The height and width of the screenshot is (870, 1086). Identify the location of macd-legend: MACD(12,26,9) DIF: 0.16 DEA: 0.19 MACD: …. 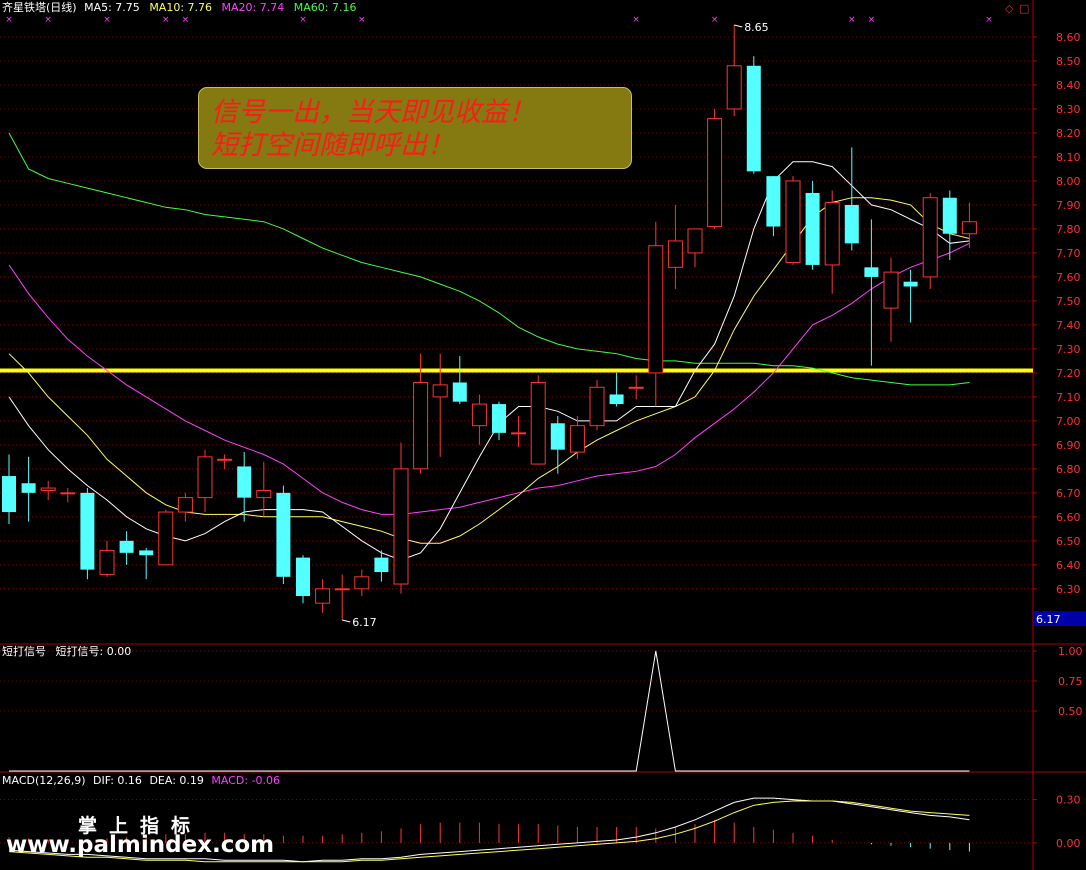
(141, 781).